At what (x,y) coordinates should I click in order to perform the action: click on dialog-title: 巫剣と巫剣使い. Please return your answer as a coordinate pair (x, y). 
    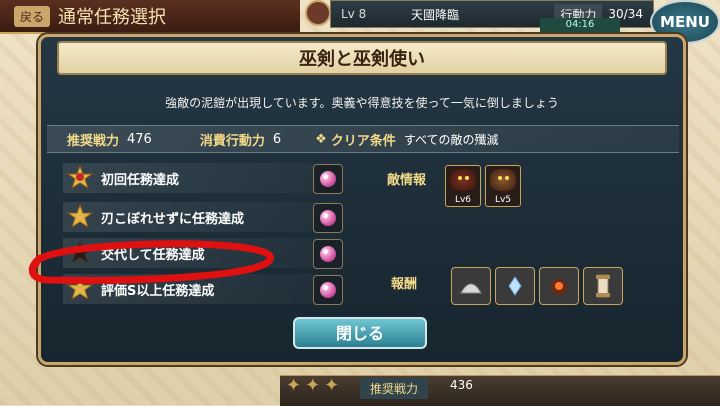
    Looking at the image, I should click on (362, 58).